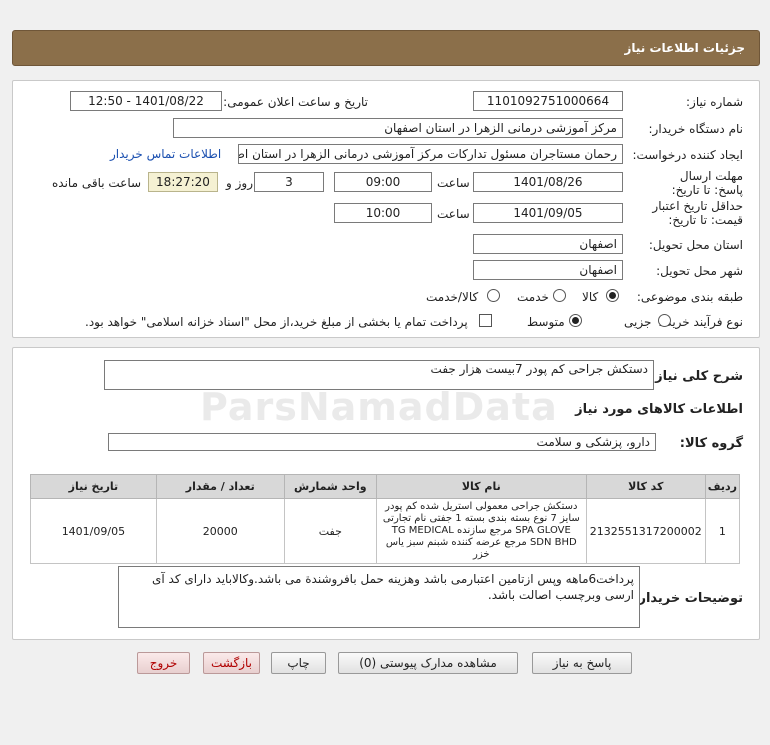  I want to click on days-label: روز و, so click(239, 183).